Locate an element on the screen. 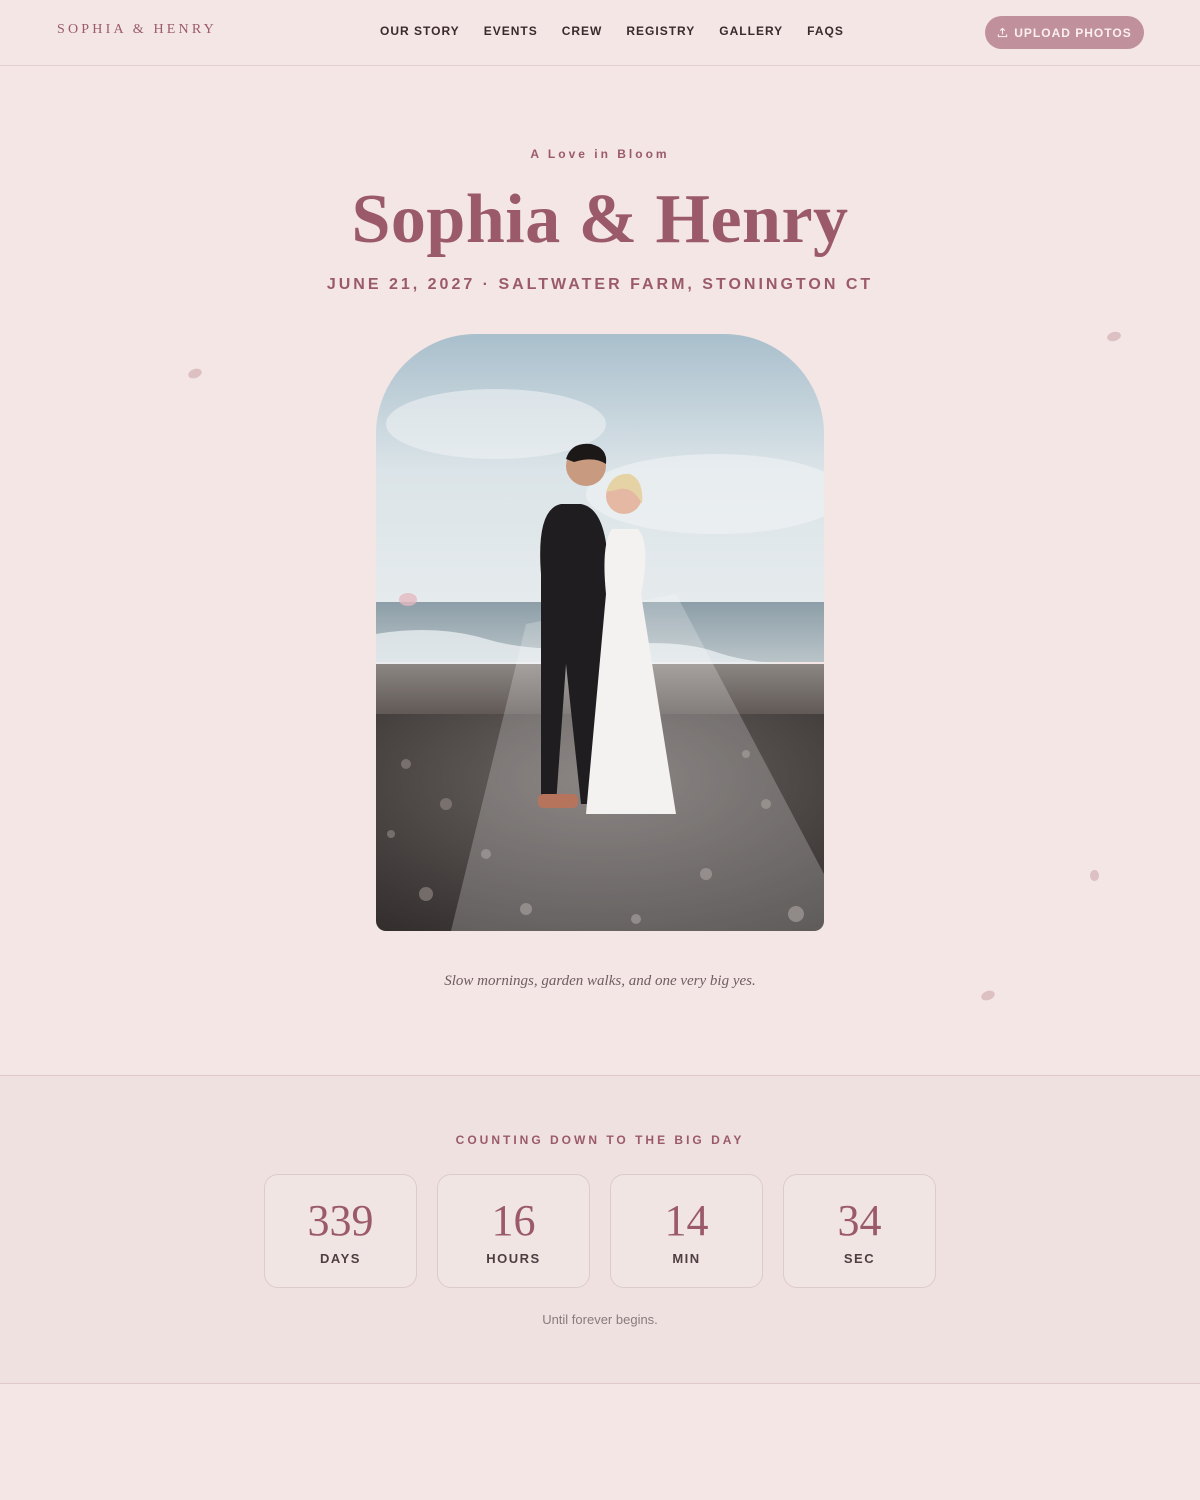  countdown-days: 339 DAYS is located at coordinates (340, 1231).